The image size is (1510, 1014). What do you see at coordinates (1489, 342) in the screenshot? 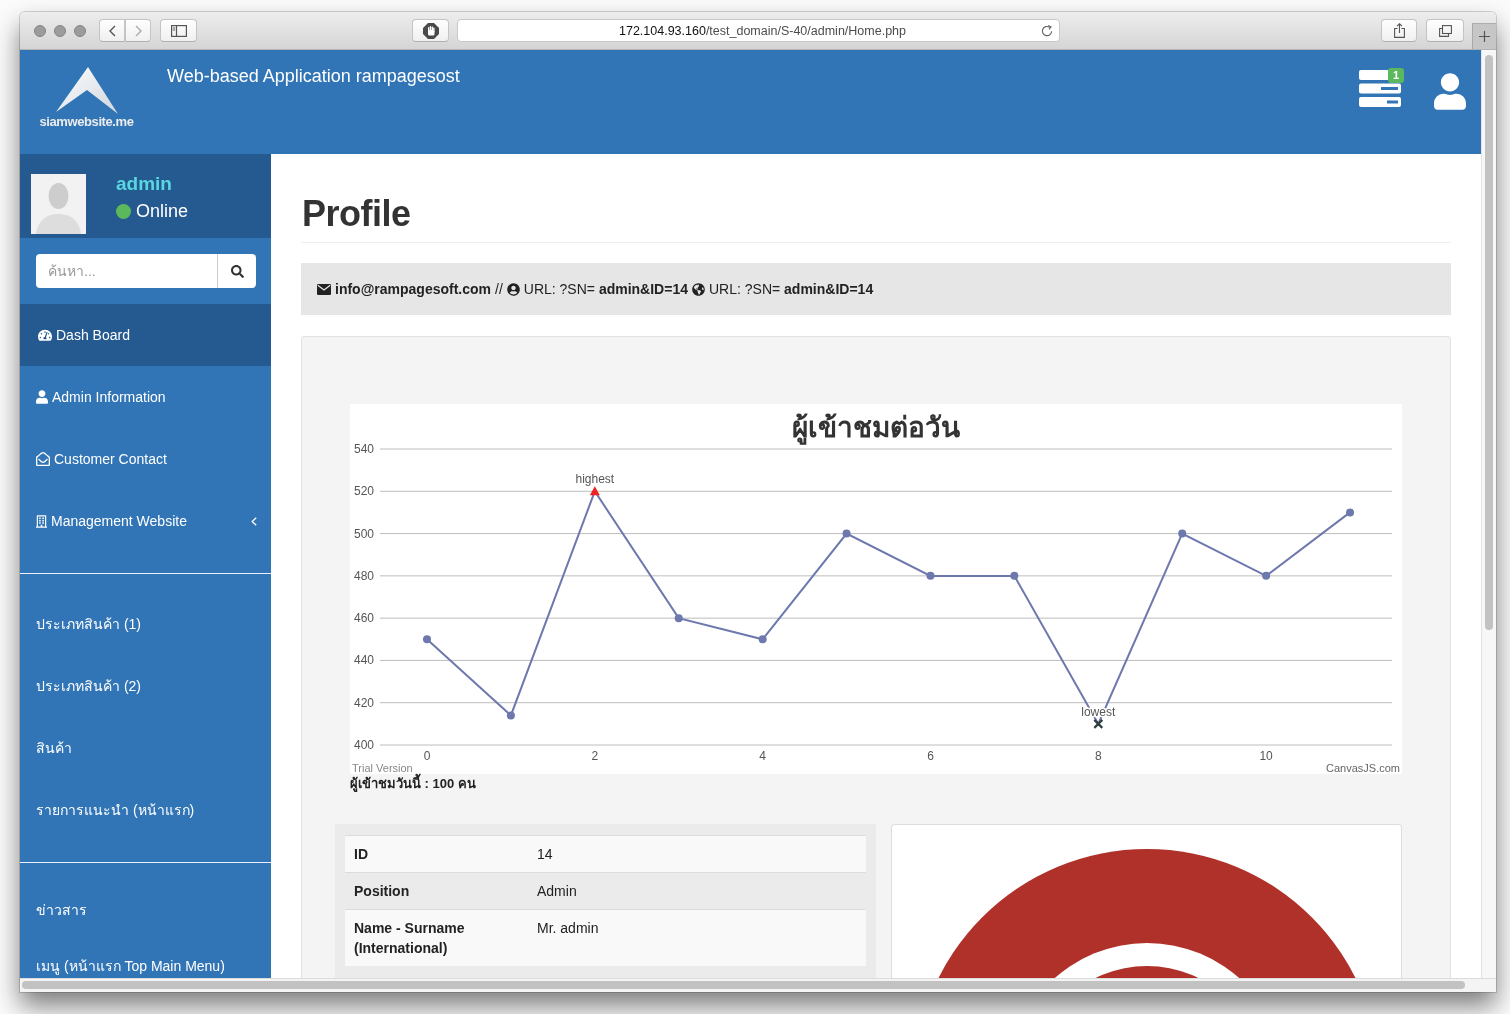
I see `vertical-scrollbar` at bounding box center [1489, 342].